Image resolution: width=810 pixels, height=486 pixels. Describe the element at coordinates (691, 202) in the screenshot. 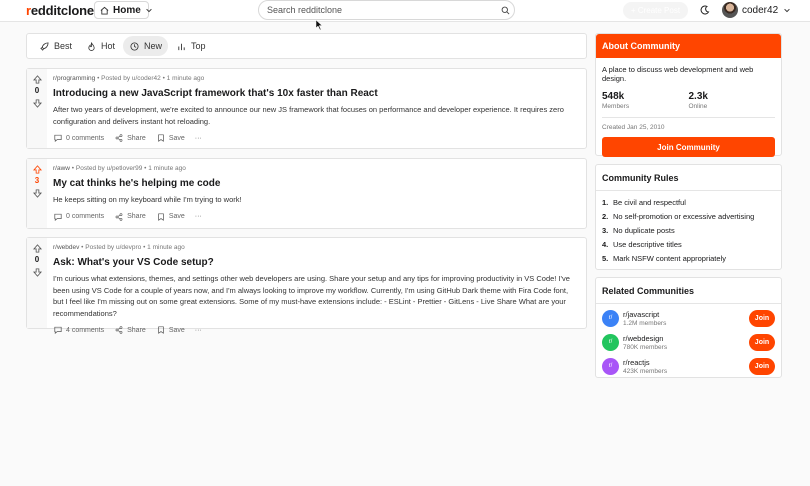

I see `rule-item: 1. Be civil and respectful` at that location.